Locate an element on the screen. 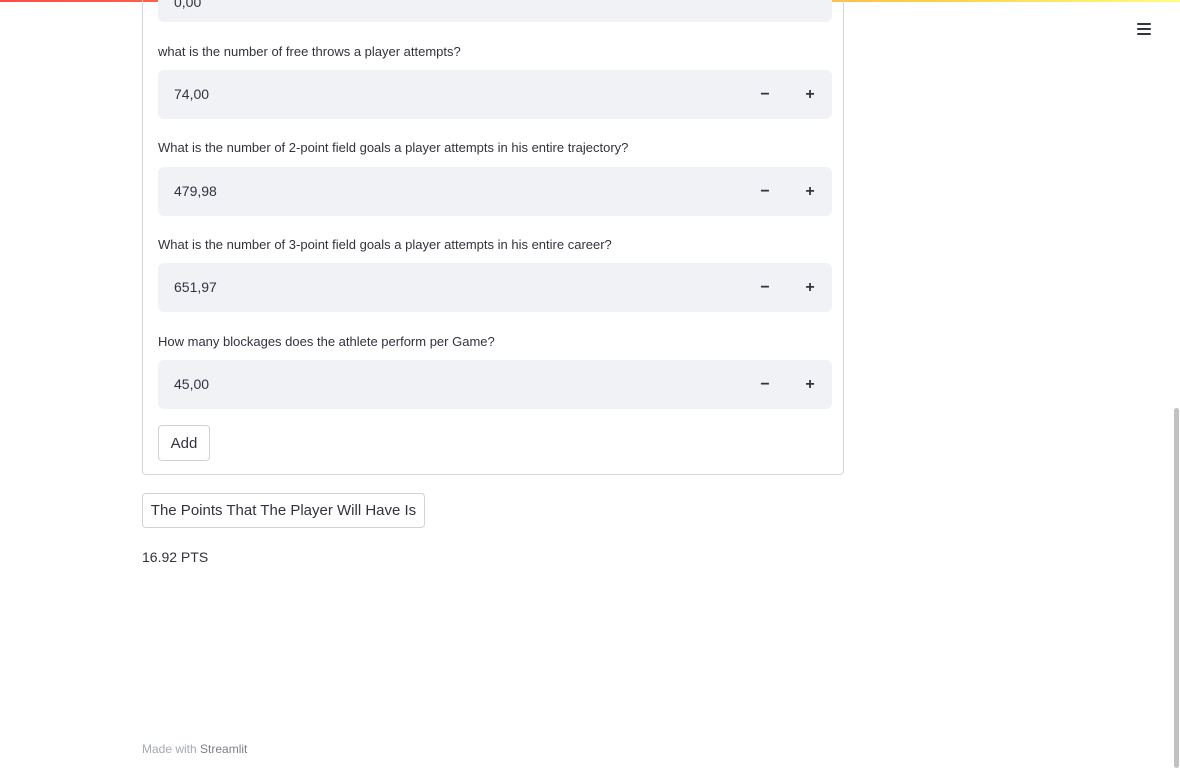 This screenshot has height=768, width=1180. two-point-attempts-value: 479,98 is located at coordinates (195, 191).